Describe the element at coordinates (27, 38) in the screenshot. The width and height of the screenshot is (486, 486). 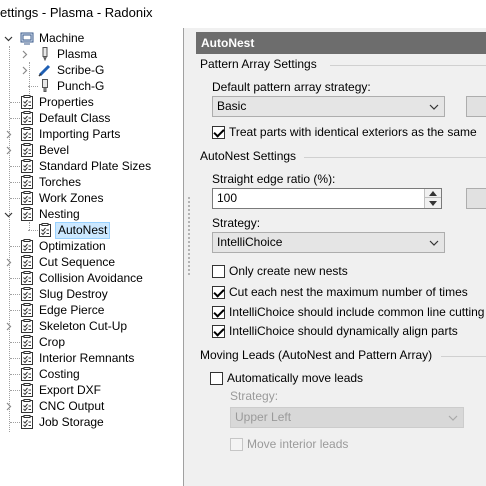
I see `machine-icon` at that location.